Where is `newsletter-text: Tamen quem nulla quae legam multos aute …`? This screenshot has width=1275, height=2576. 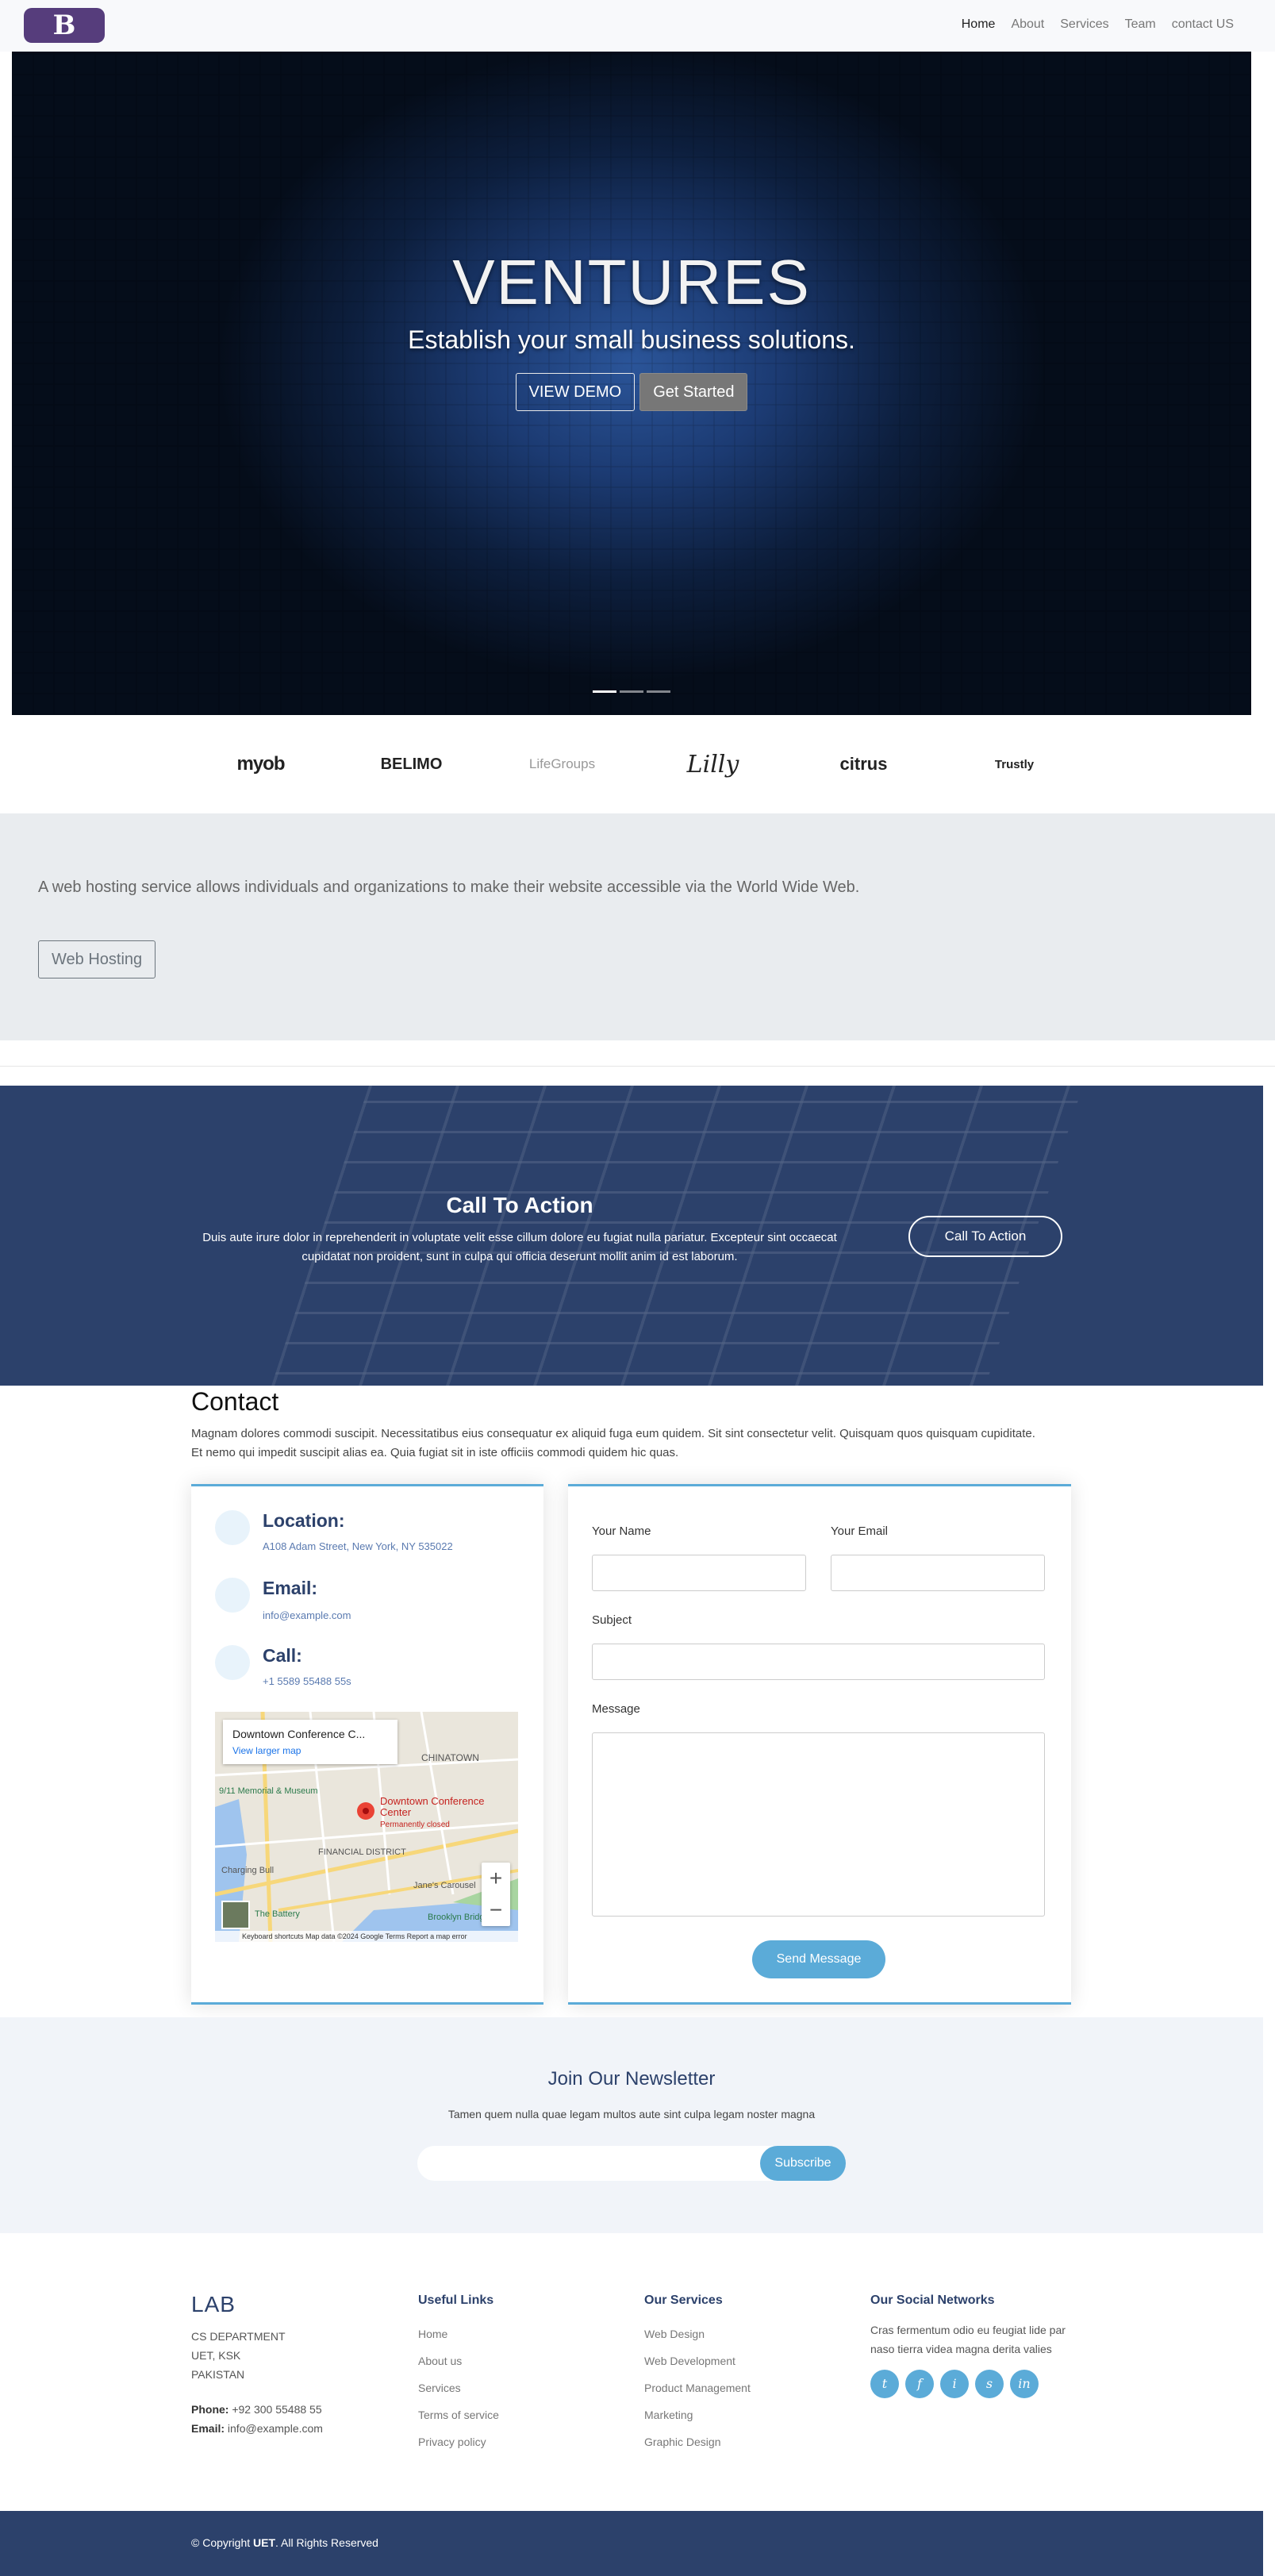 newsletter-text: Tamen quem nulla quae legam multos aute … is located at coordinates (632, 2114).